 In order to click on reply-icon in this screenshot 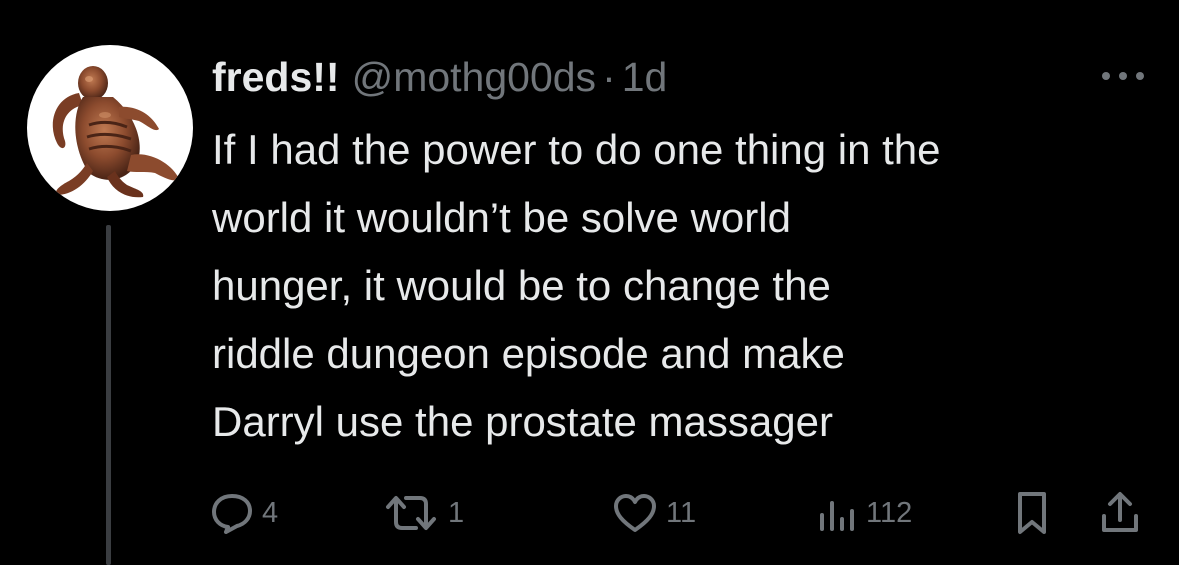, I will do `click(232, 514)`.